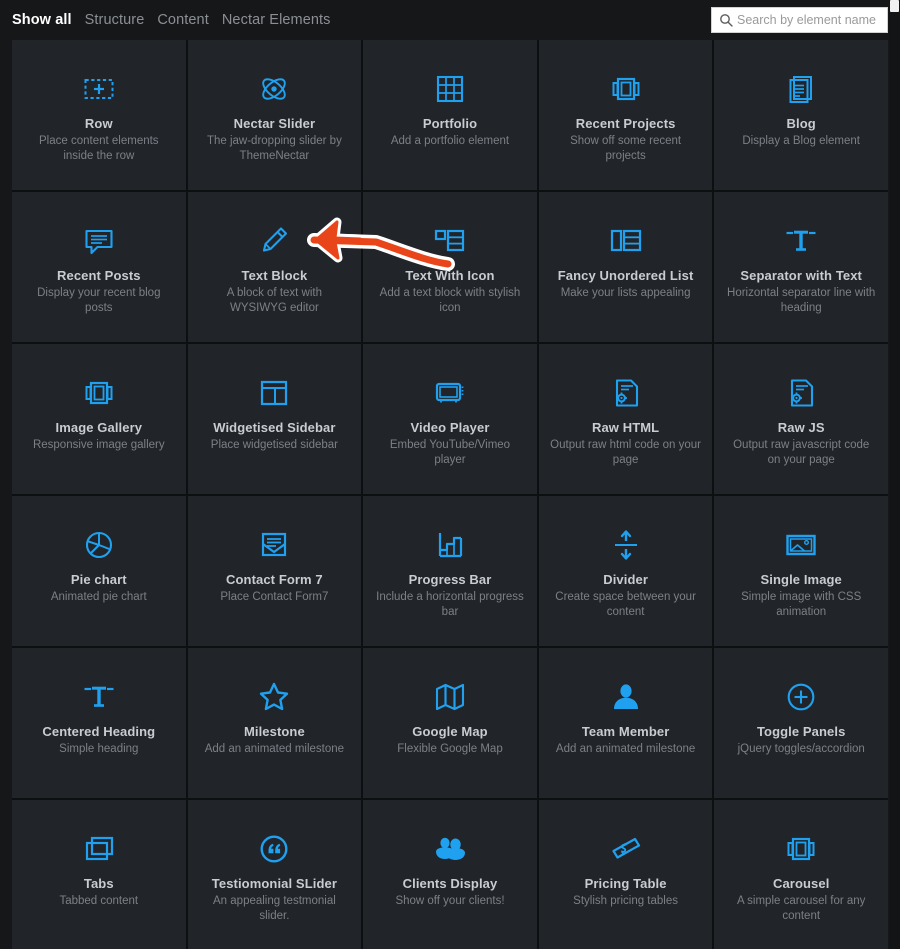 The height and width of the screenshot is (949, 900). Describe the element at coordinates (183, 20) in the screenshot. I see `tab-content: Content` at that location.